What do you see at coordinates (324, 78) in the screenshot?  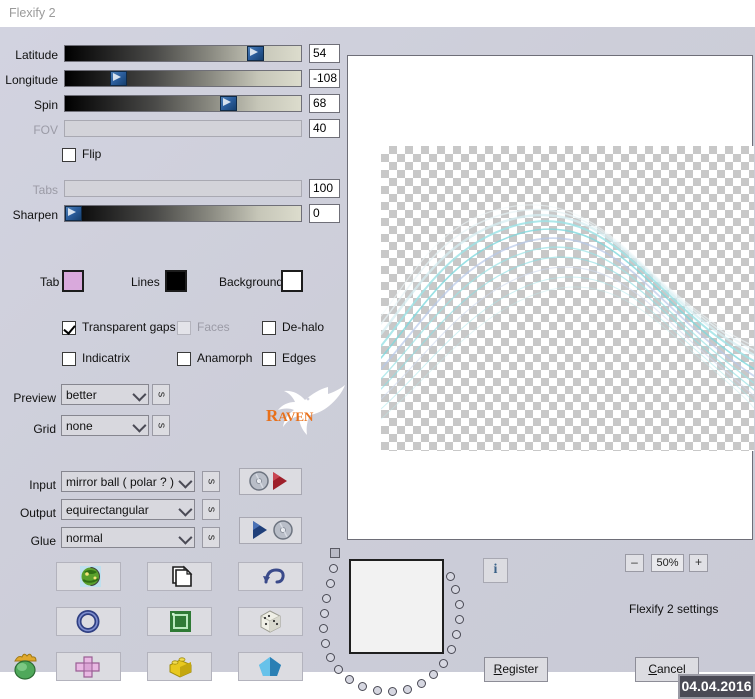 I see `slider-value-longitude: -108` at bounding box center [324, 78].